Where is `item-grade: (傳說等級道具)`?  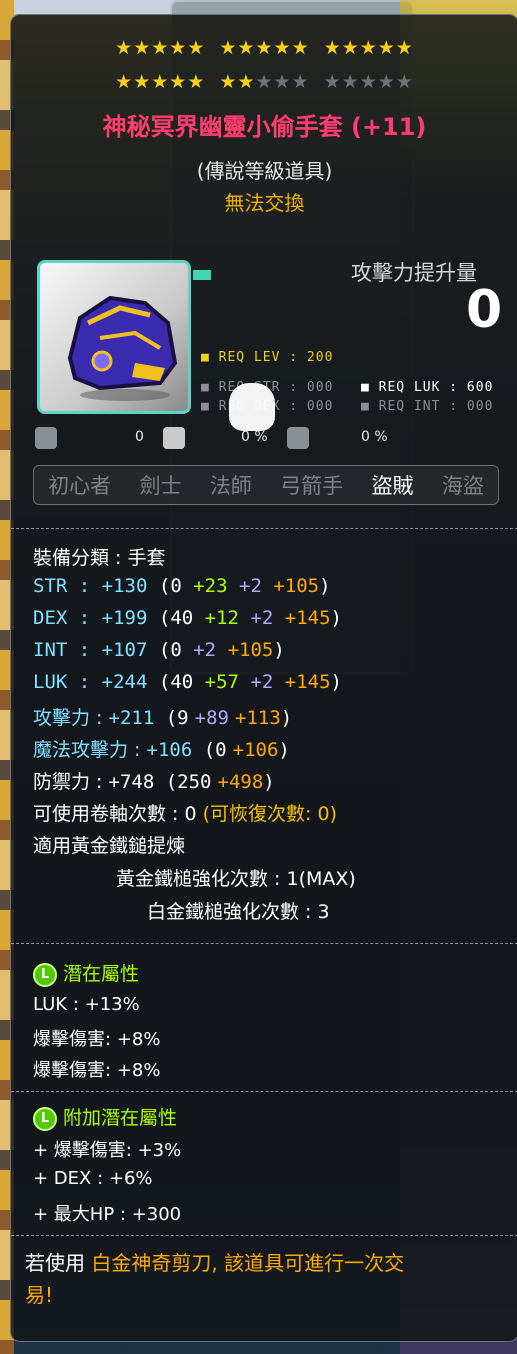 item-grade: (傳說等級道具) is located at coordinates (264, 171).